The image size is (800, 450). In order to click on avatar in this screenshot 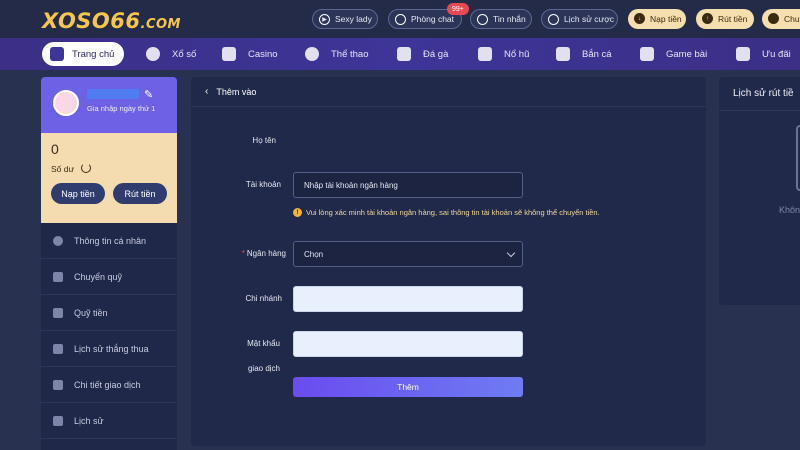, I will do `click(66, 103)`.